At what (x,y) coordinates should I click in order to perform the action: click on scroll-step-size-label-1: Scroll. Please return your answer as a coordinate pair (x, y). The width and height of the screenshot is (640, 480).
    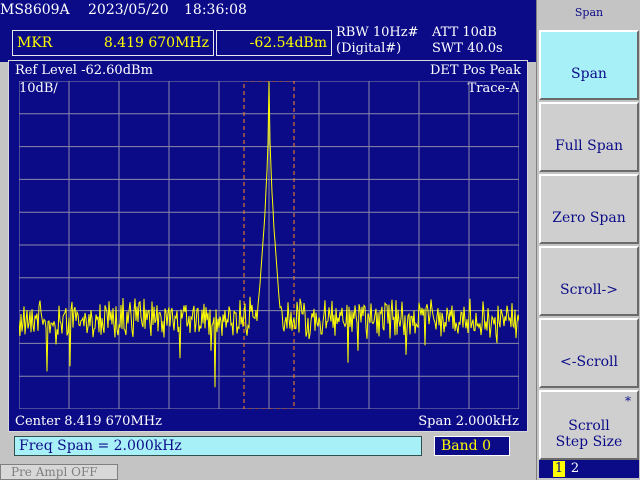
    Looking at the image, I should click on (589, 426).